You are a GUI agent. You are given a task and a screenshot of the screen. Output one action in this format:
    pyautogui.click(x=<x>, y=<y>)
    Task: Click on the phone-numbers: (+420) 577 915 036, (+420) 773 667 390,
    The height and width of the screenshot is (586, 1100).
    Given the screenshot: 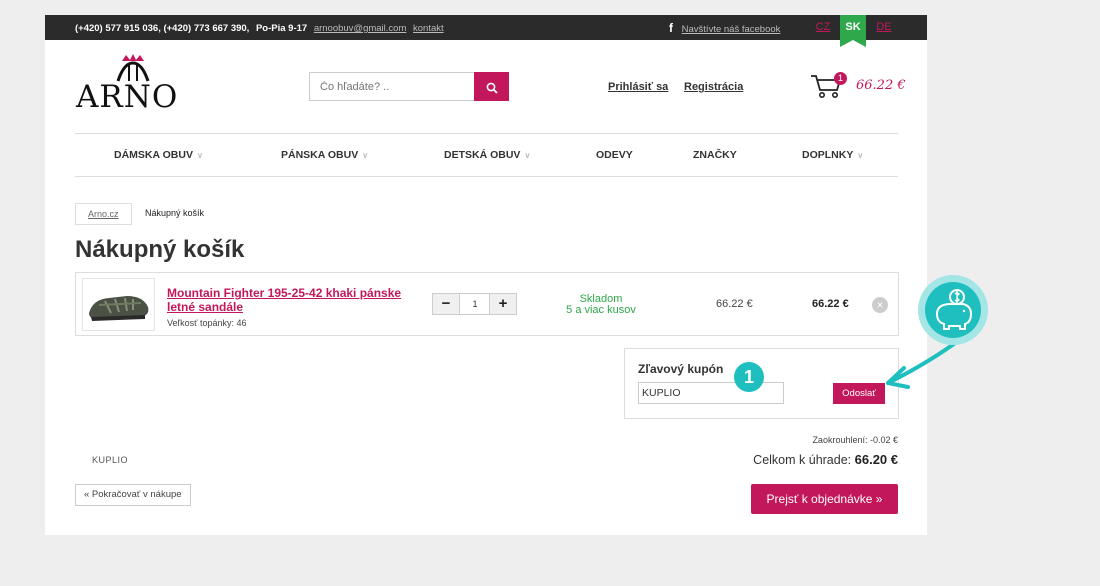 What is the action you would take?
    pyautogui.click(x=162, y=28)
    